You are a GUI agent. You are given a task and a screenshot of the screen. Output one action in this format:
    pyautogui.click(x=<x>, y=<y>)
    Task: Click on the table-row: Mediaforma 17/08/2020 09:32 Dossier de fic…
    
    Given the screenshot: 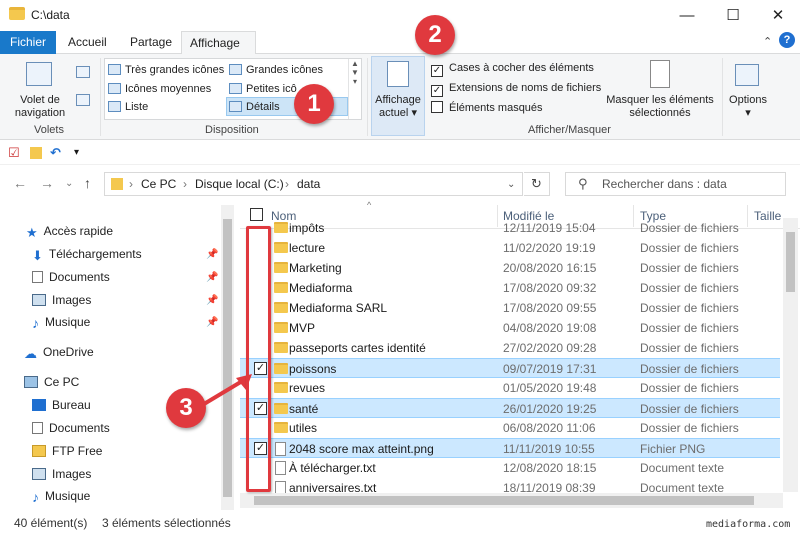 What is the action you would take?
    pyautogui.click(x=510, y=288)
    